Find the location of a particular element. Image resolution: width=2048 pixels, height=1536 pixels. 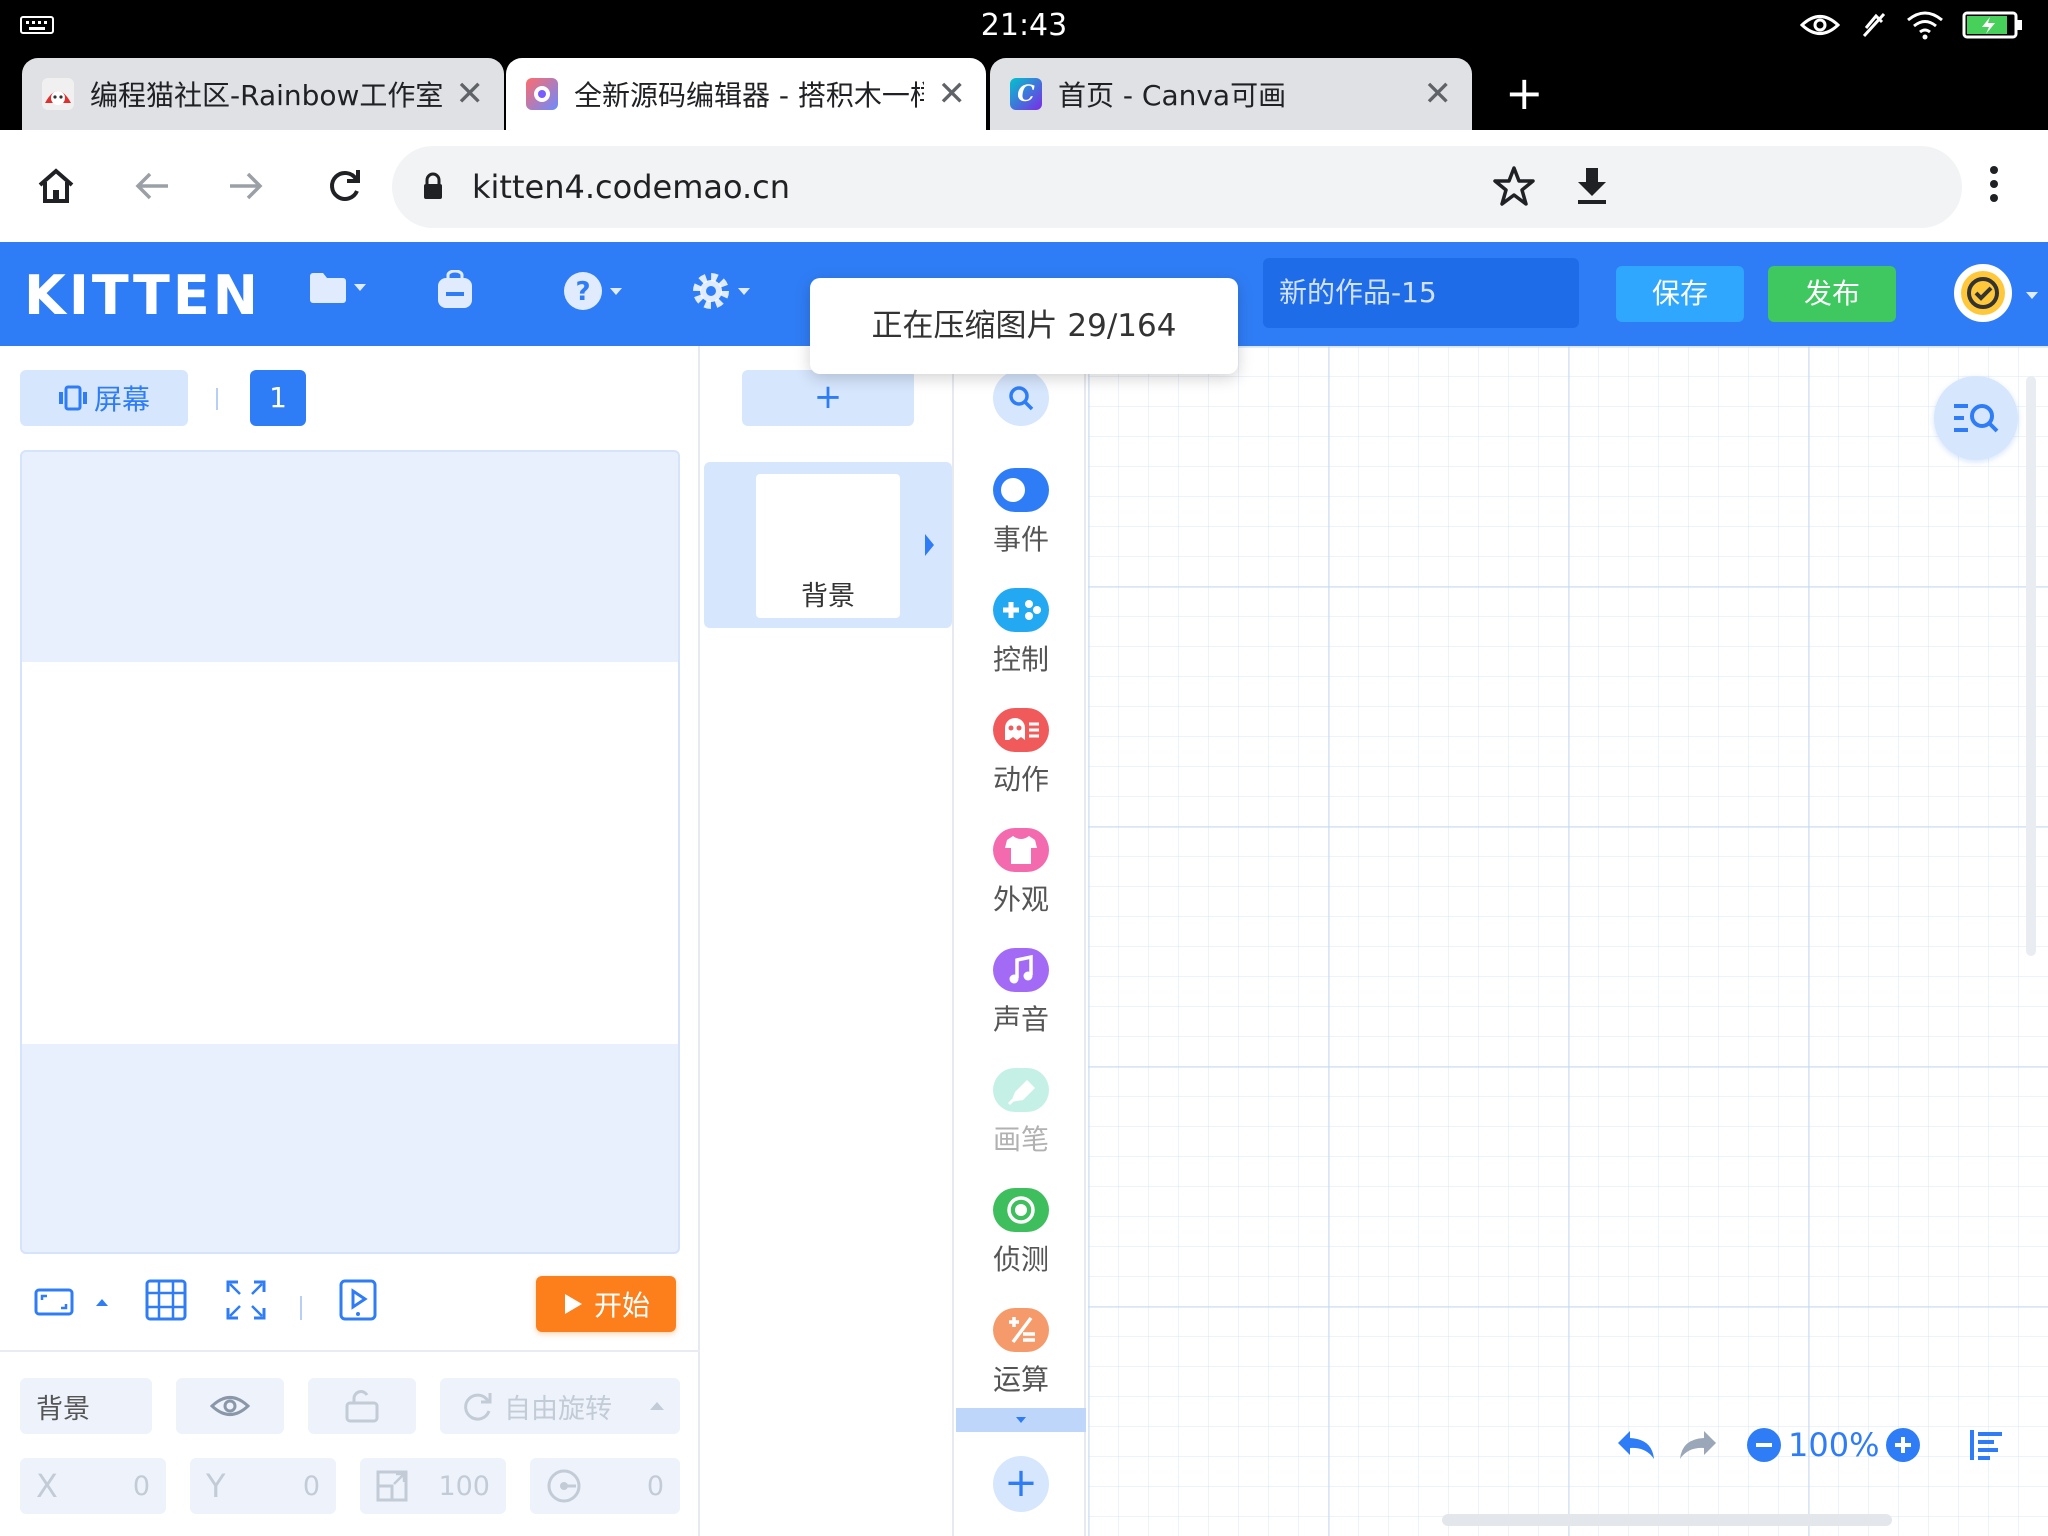

screen-number-button: 1 is located at coordinates (278, 398).